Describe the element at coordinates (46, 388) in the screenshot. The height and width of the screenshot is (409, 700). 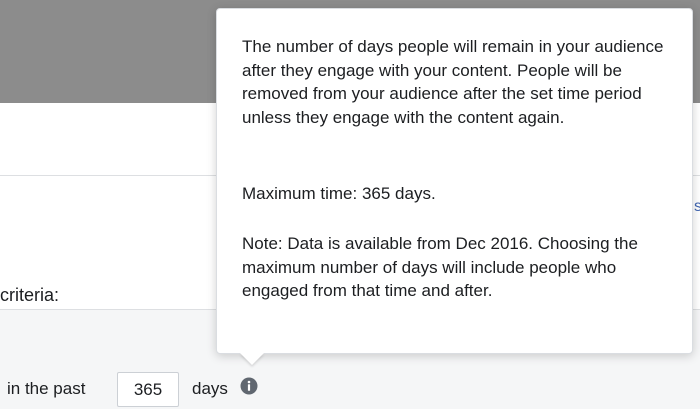
I see `in-the-past-label: in the past` at that location.